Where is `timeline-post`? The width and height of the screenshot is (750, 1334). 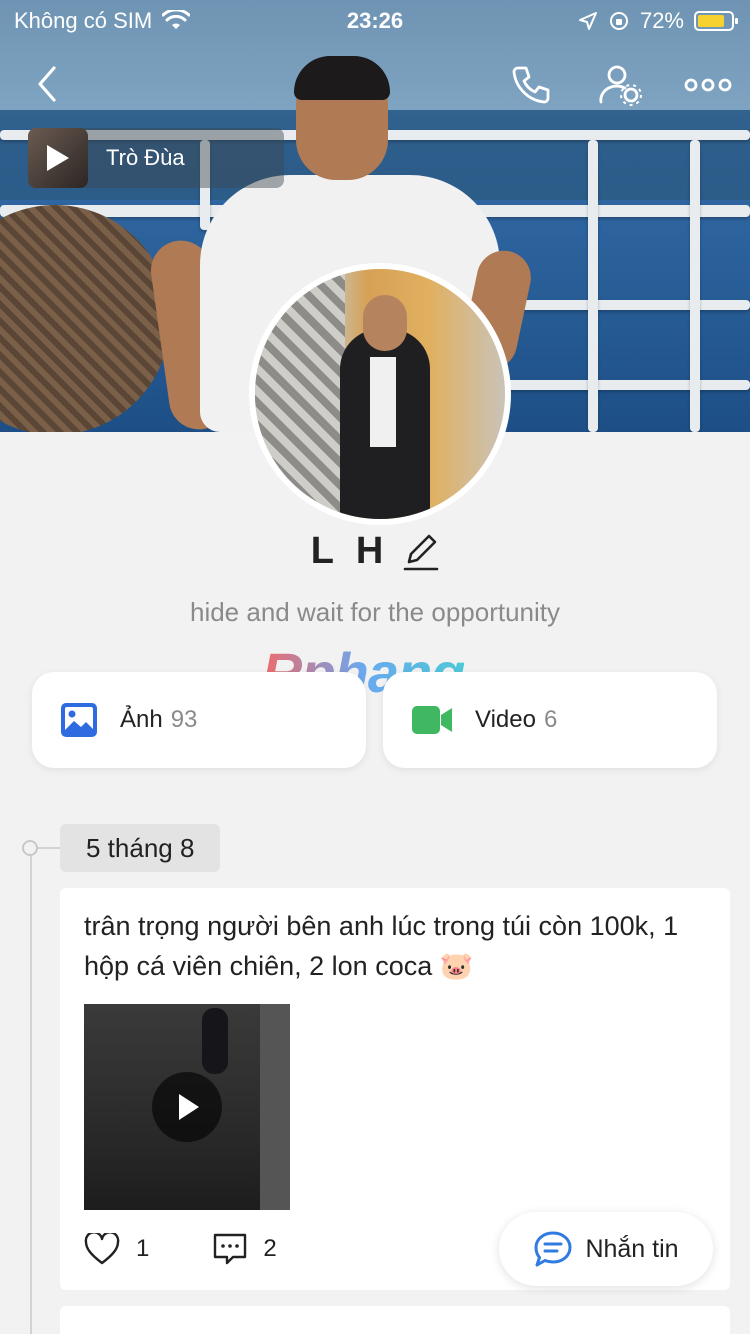 timeline-post is located at coordinates (395, 1320).